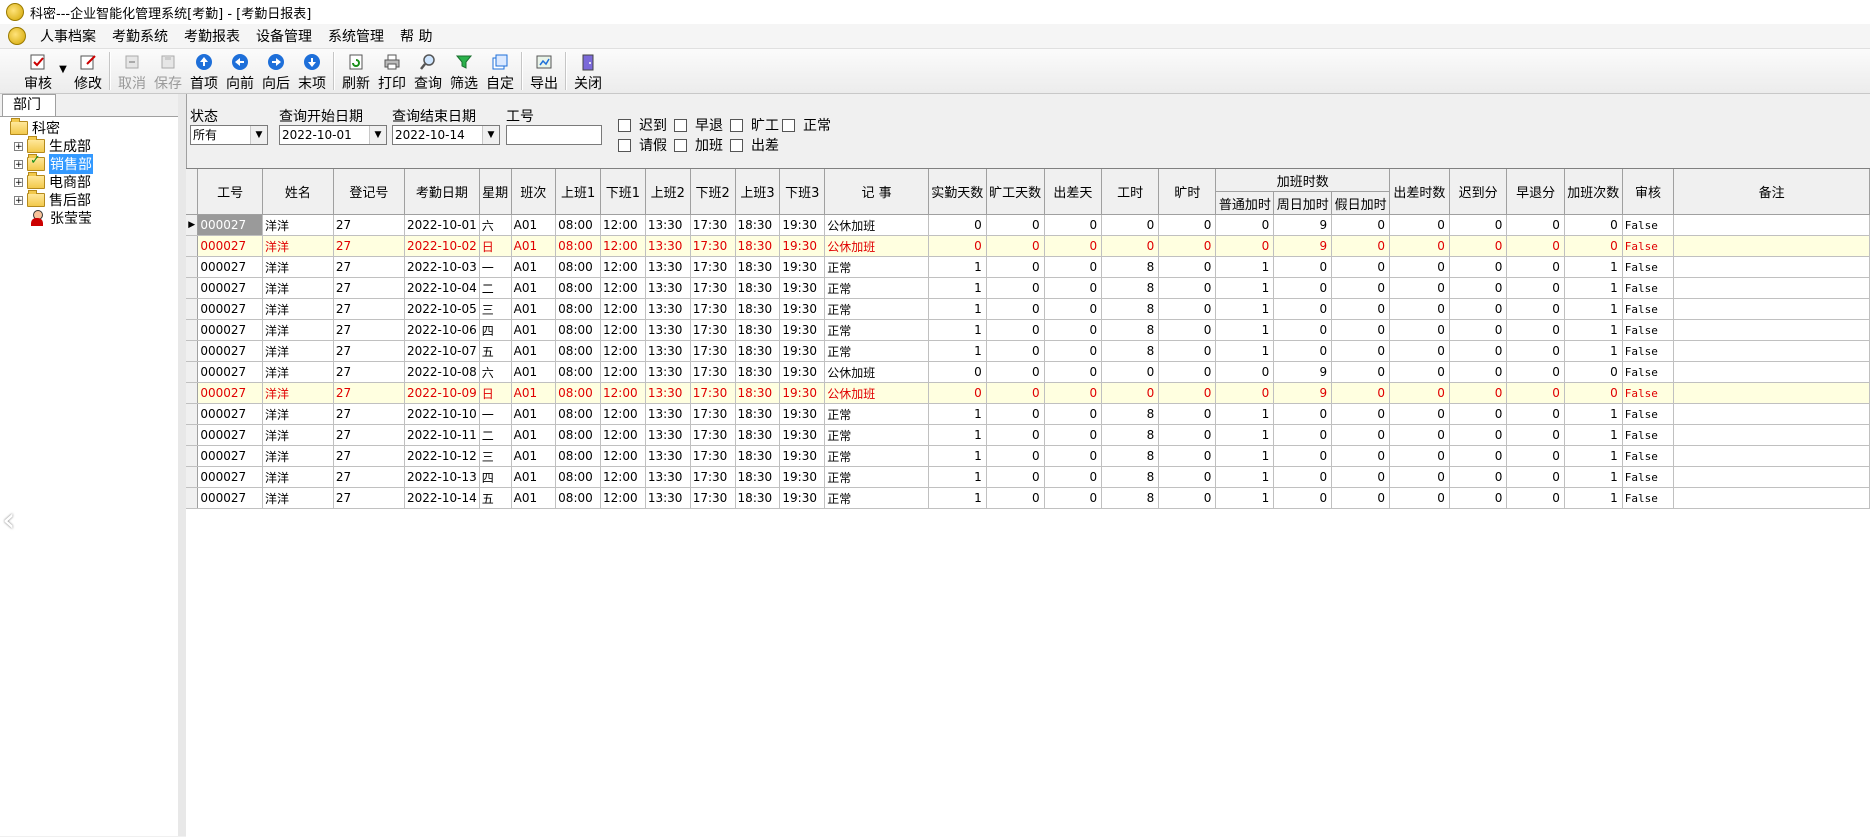  I want to click on cell-week: 日, so click(495, 246).